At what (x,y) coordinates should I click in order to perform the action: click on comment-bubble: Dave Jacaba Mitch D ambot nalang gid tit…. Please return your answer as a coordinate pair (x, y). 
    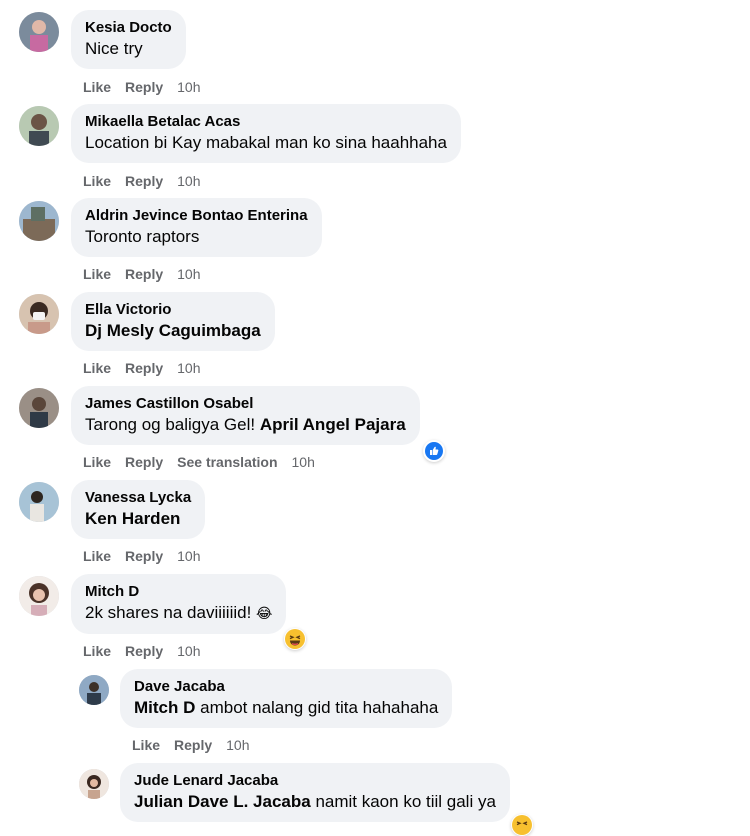
    Looking at the image, I should click on (286, 698).